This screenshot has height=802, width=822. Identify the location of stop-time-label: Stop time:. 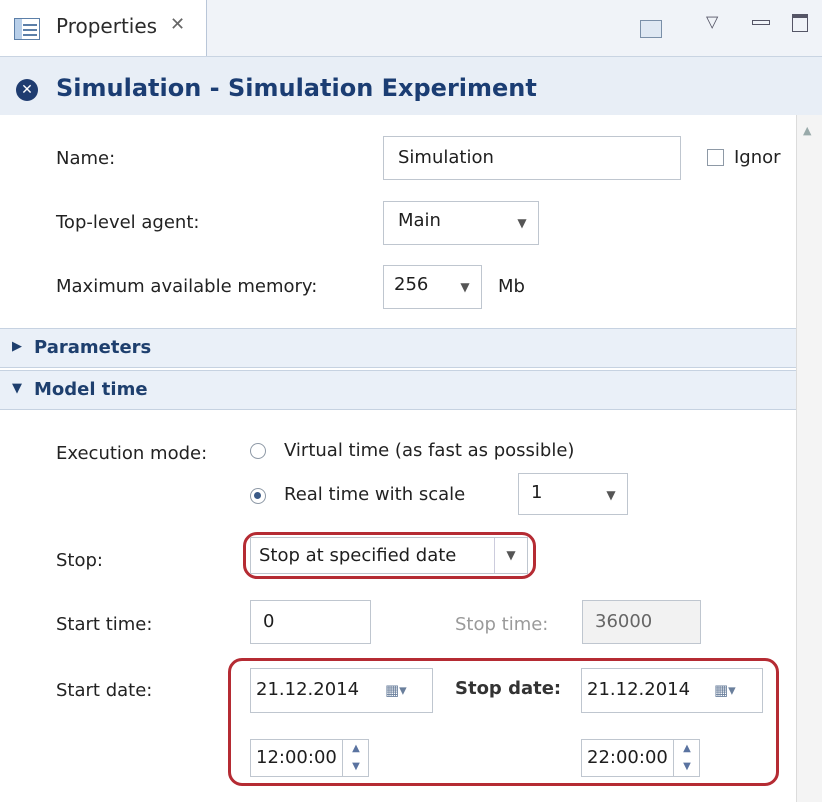
(502, 624).